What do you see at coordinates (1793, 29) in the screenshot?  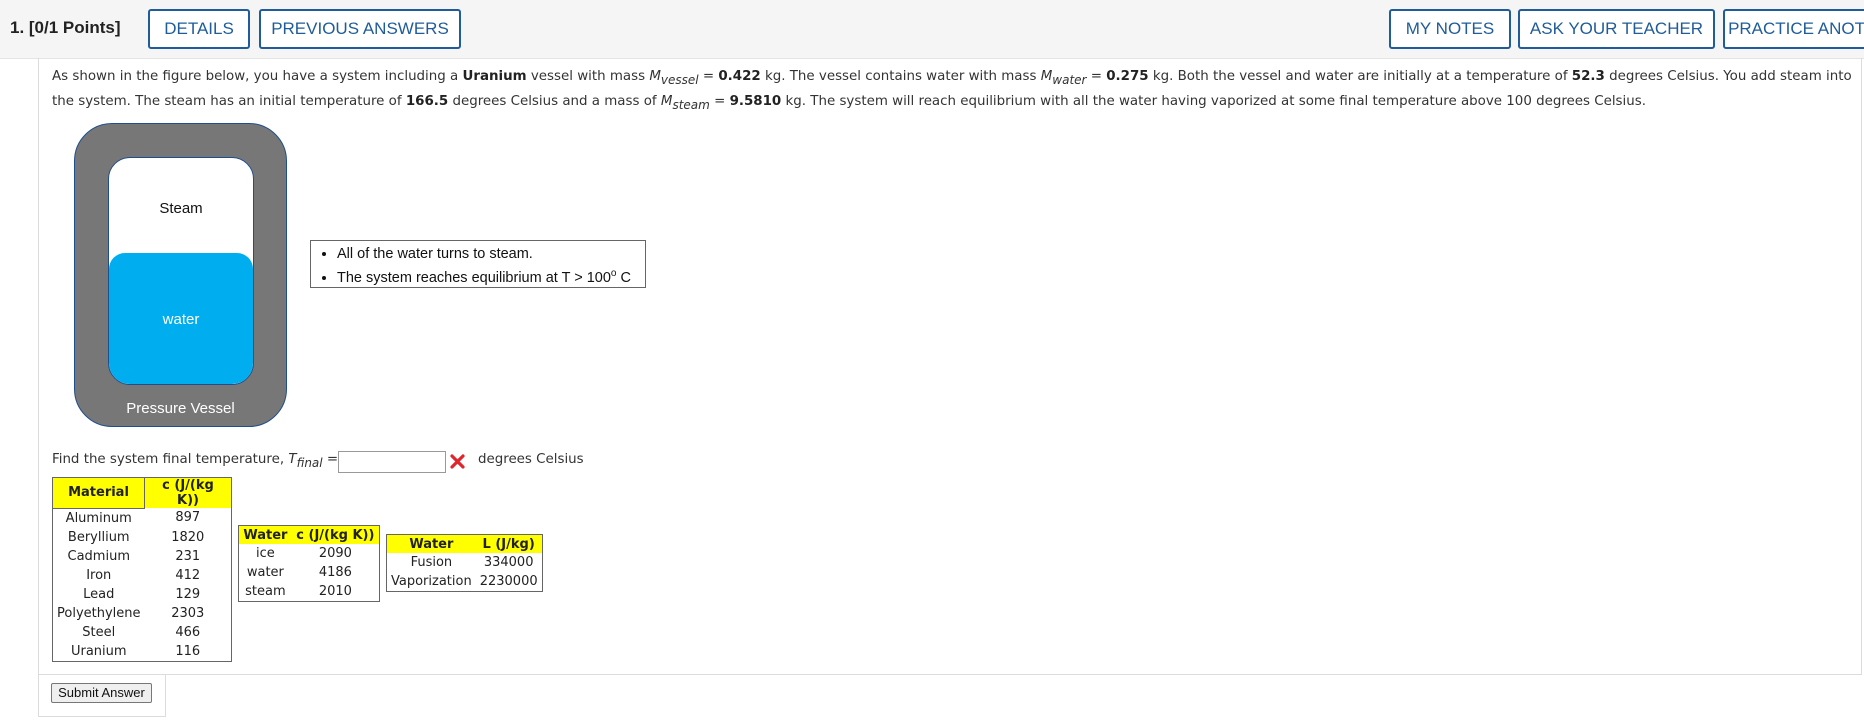 I see `practice-another-button: PRACTICE ANOTHER` at bounding box center [1793, 29].